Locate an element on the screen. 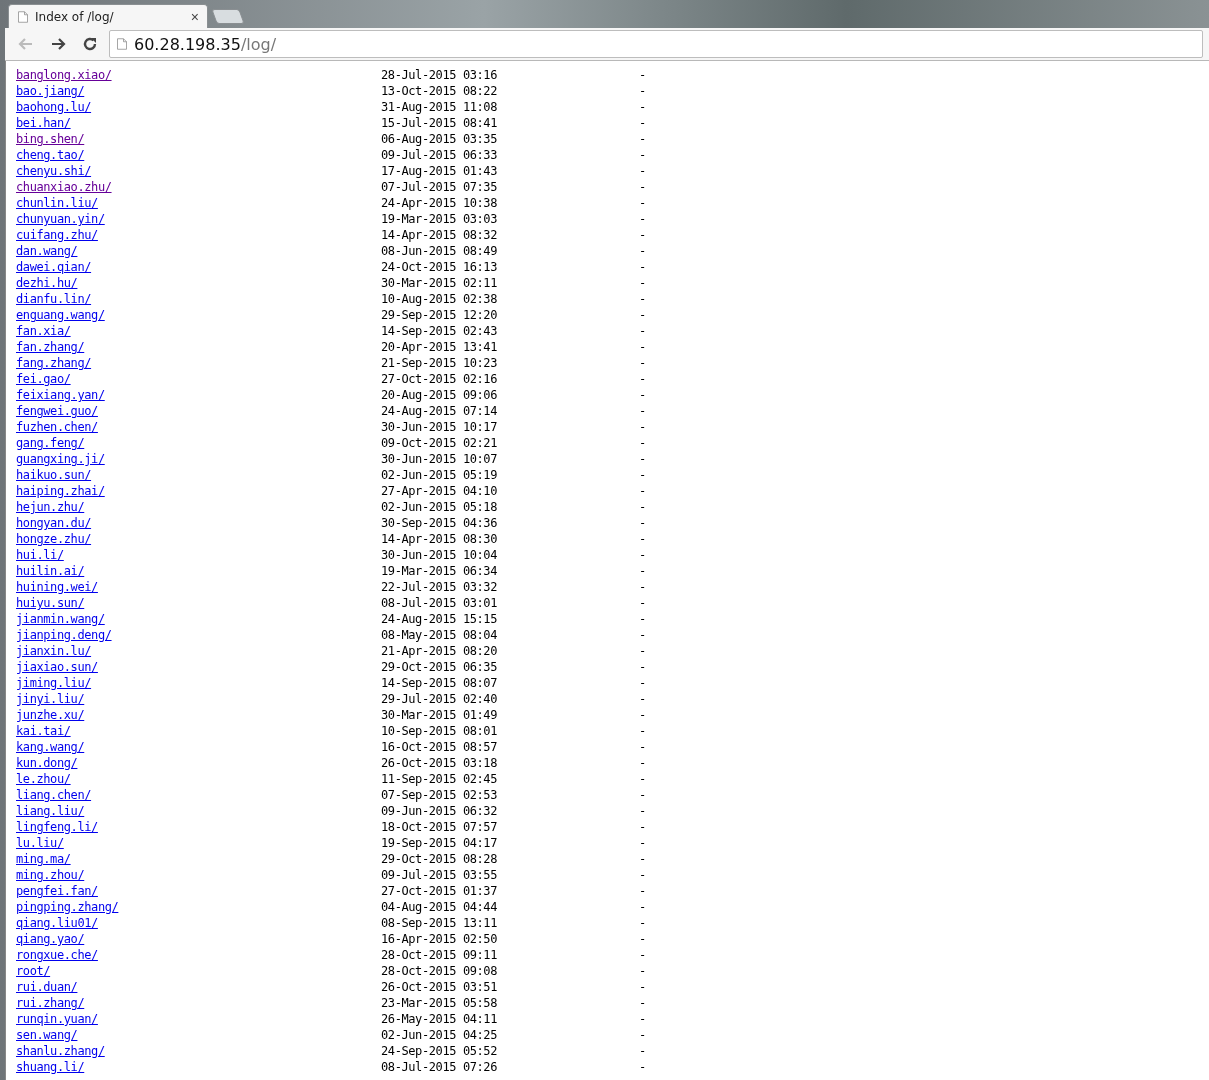 The image size is (1209, 1080). address-bar: 60.28.198.35/log/ is located at coordinates (656, 44).